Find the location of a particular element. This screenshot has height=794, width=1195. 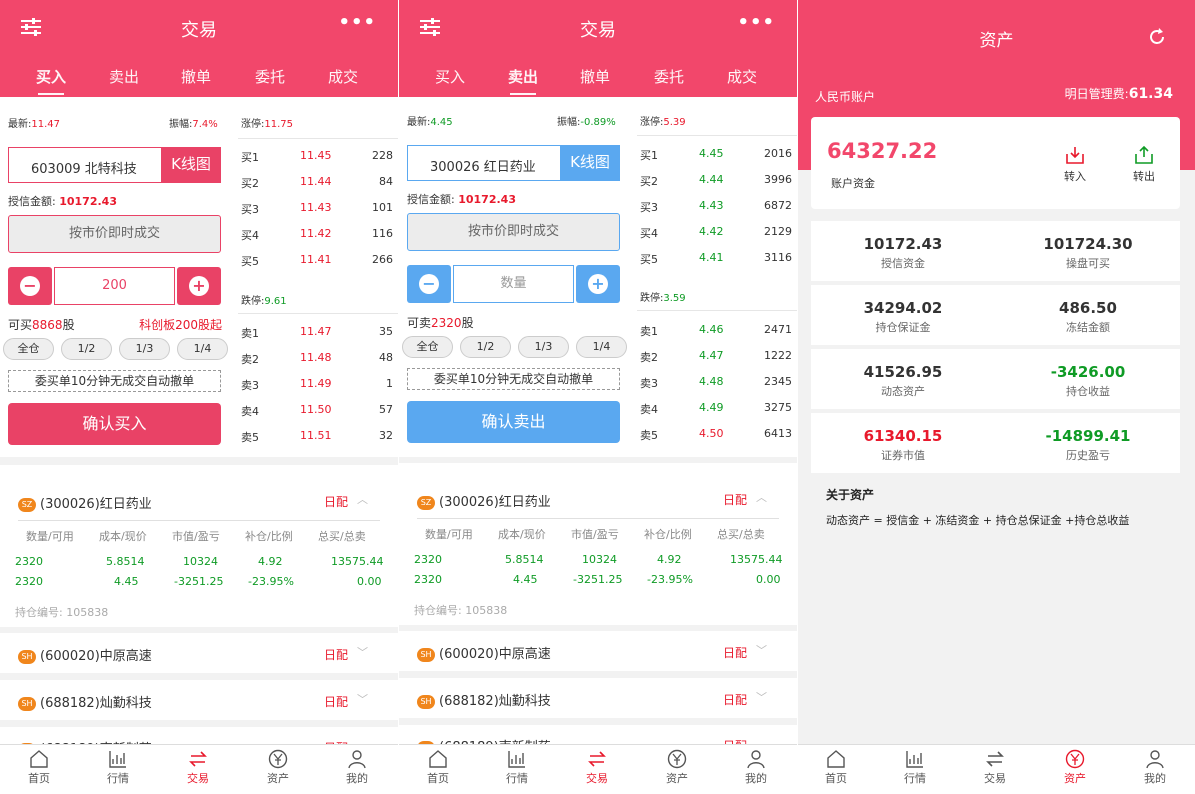

account-funds-label: 账户资金 is located at coordinates (853, 183).